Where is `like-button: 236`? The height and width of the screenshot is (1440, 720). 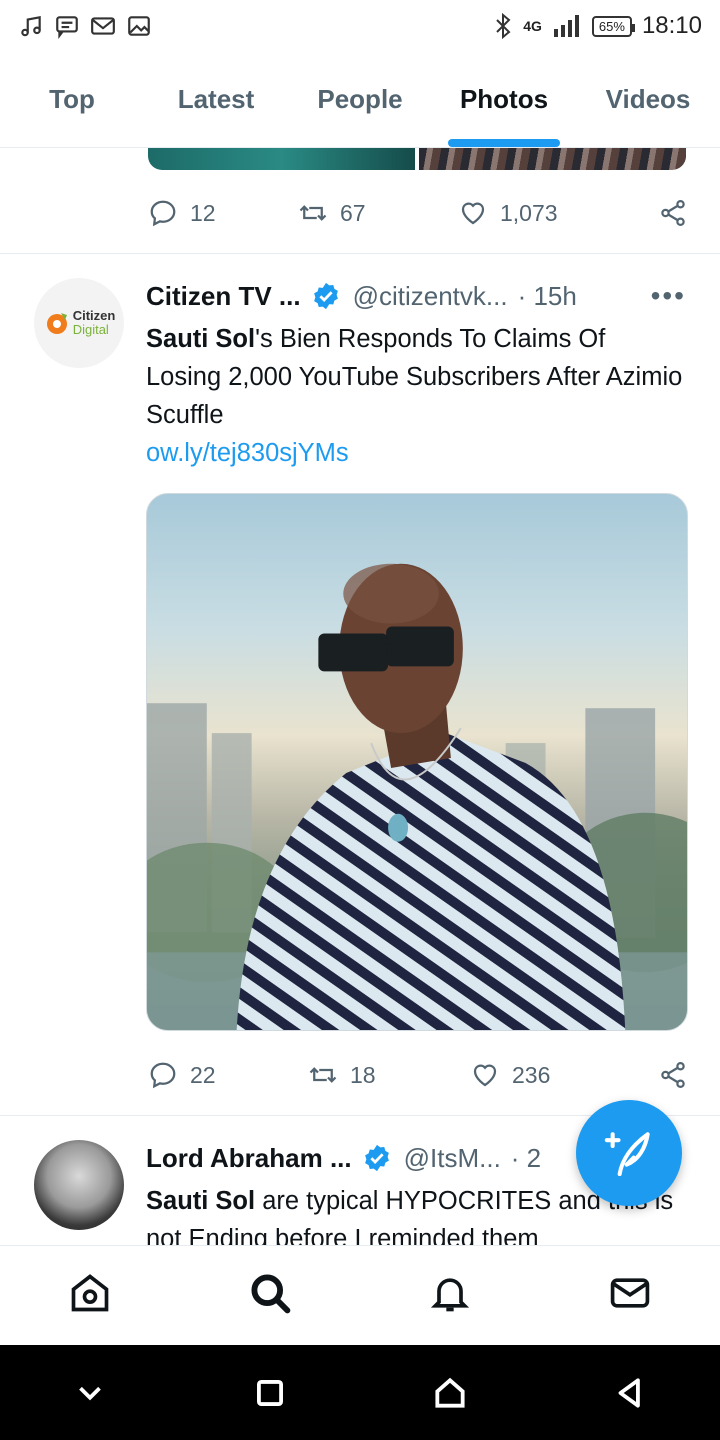 like-button: 236 is located at coordinates (545, 1075).